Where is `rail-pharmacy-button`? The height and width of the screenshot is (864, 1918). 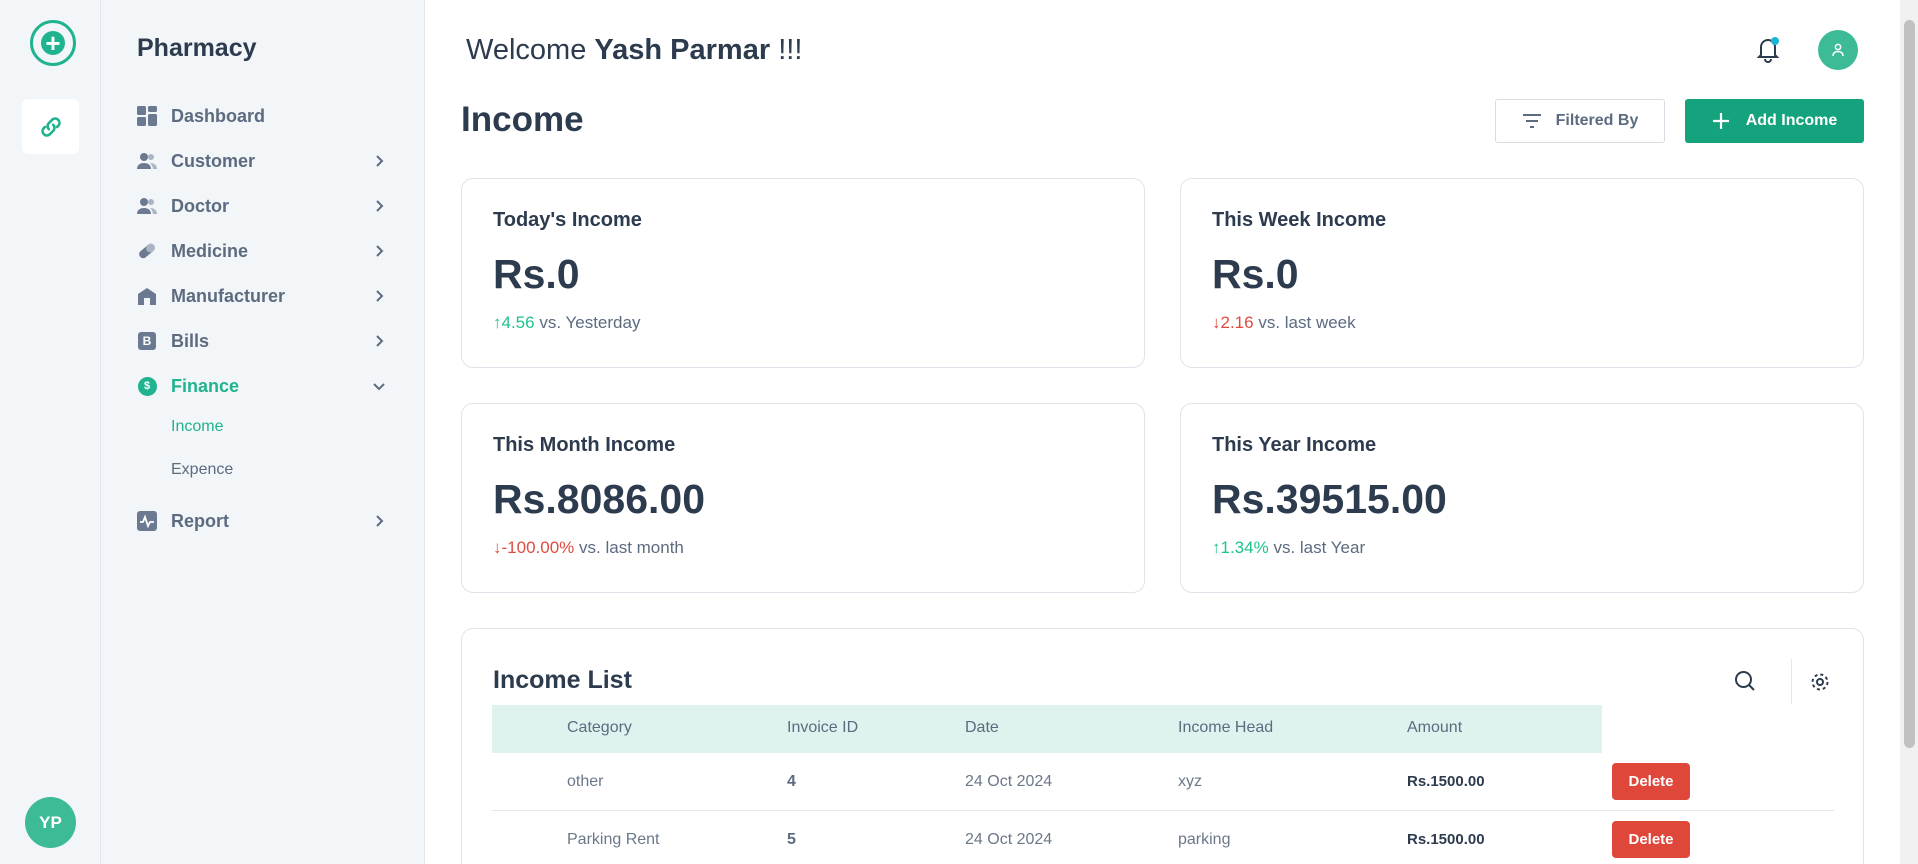
rail-pharmacy-button is located at coordinates (50, 126).